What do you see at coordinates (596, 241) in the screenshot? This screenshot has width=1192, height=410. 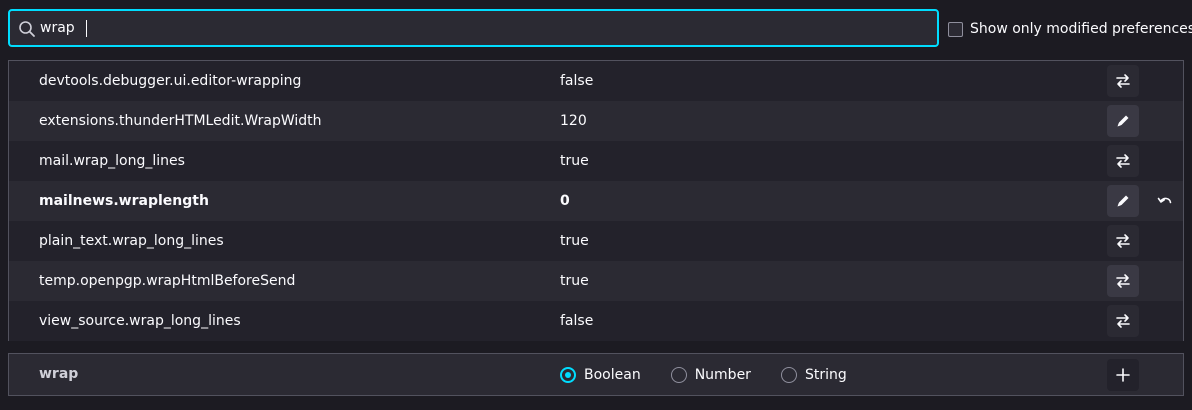 I see `pref-row: plain_text.wrap_long_lines true` at bounding box center [596, 241].